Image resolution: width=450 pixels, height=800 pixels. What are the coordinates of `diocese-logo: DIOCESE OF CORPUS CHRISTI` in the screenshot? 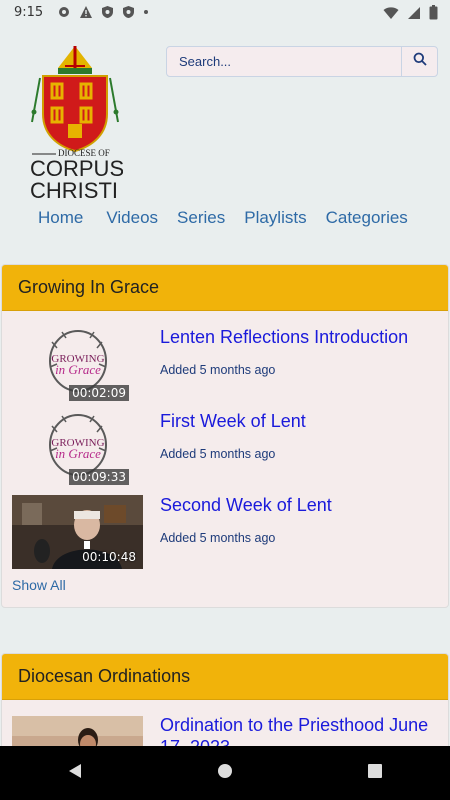 It's located at (76, 123).